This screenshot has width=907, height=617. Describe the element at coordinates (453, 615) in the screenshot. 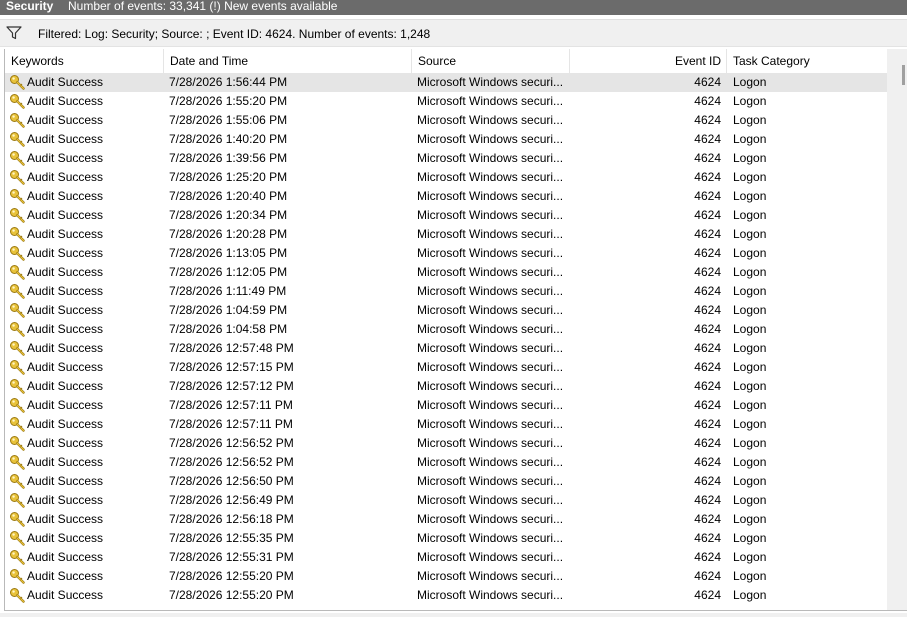

I see `bottom-edge` at that location.